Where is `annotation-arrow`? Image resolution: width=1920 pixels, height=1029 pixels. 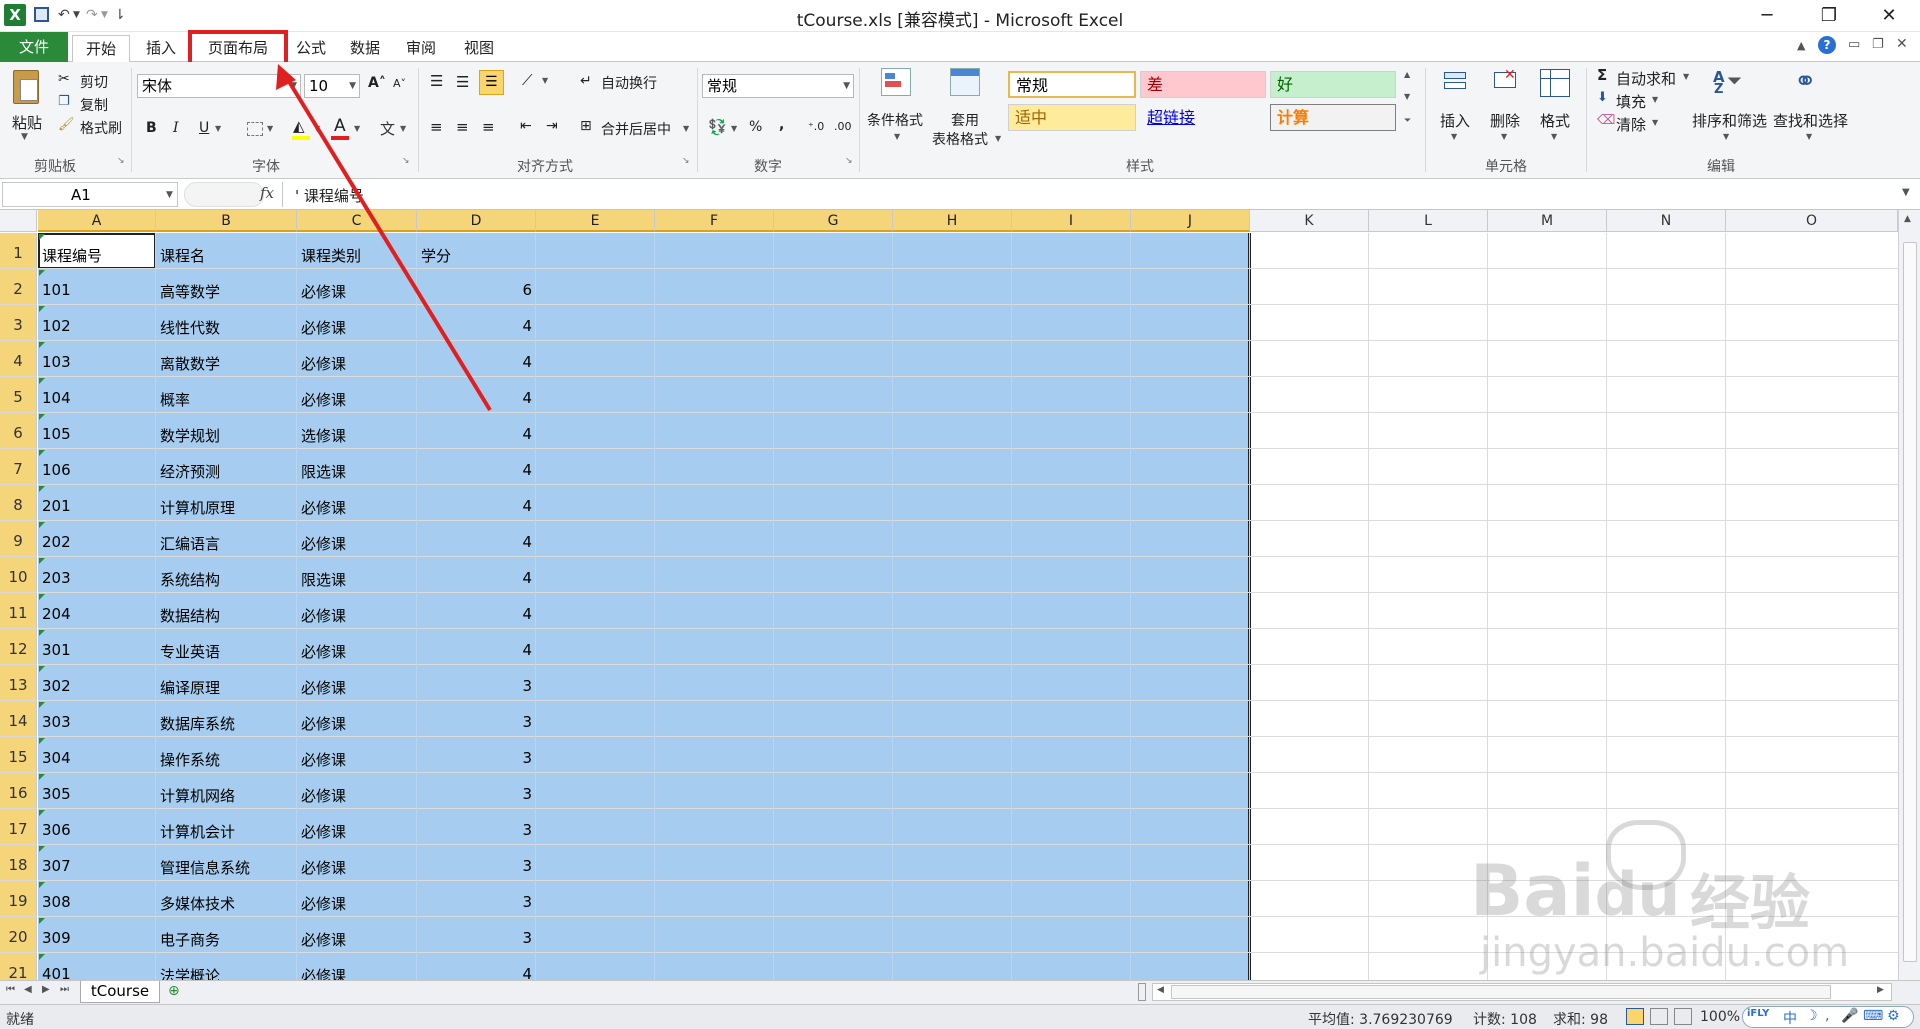
annotation-arrow is located at coordinates (384, 238).